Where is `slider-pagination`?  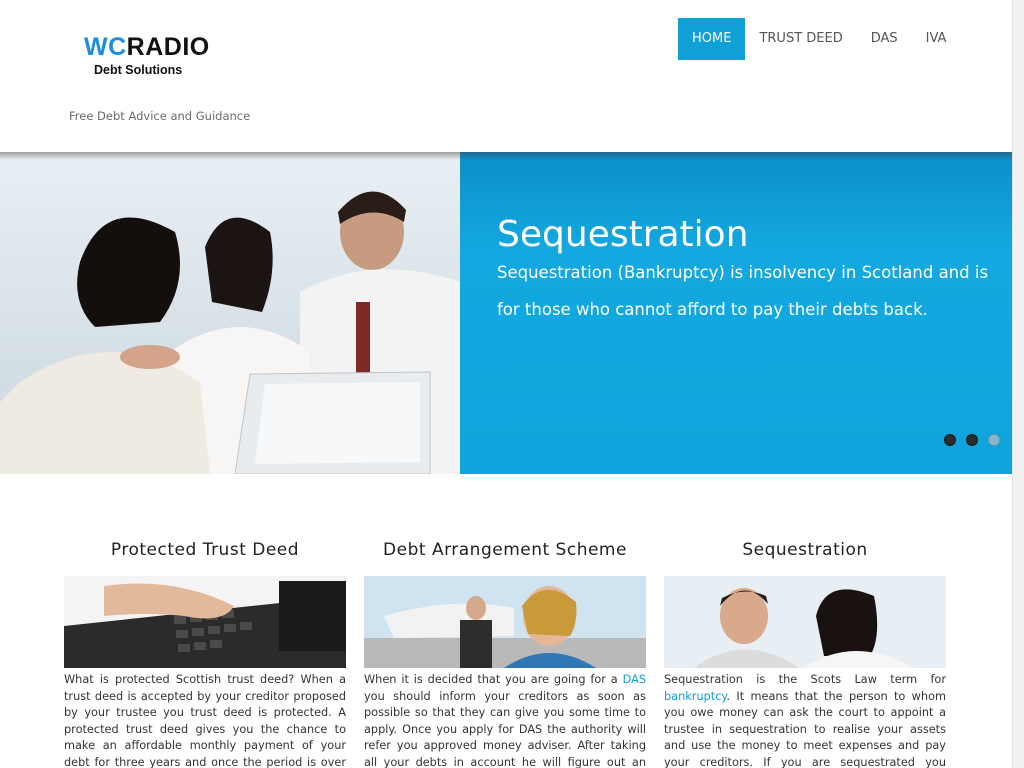 slider-pagination is located at coordinates (972, 440).